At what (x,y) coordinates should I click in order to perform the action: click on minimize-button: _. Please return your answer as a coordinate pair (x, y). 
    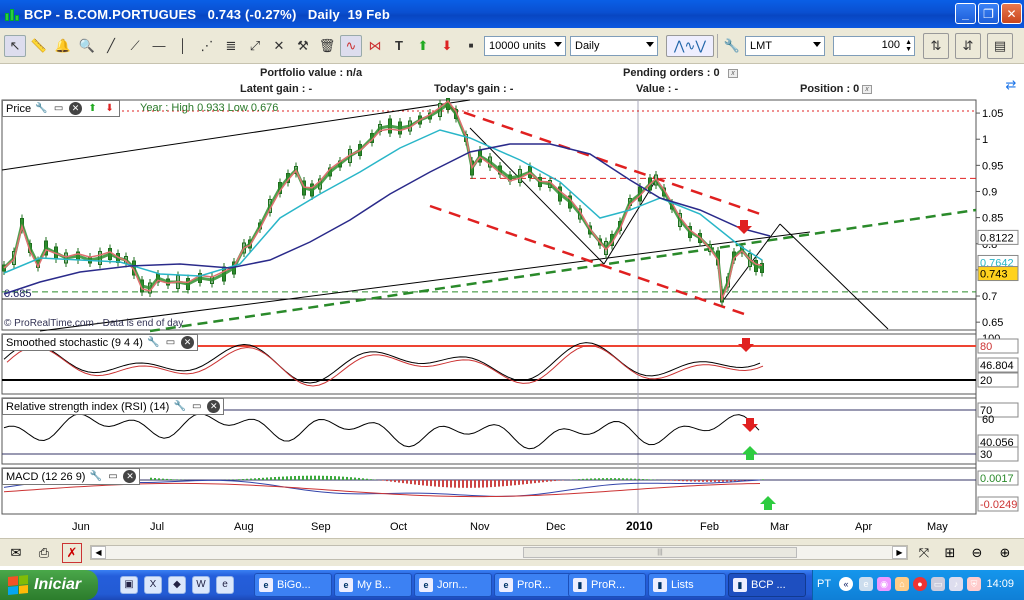
    Looking at the image, I should click on (965, 13).